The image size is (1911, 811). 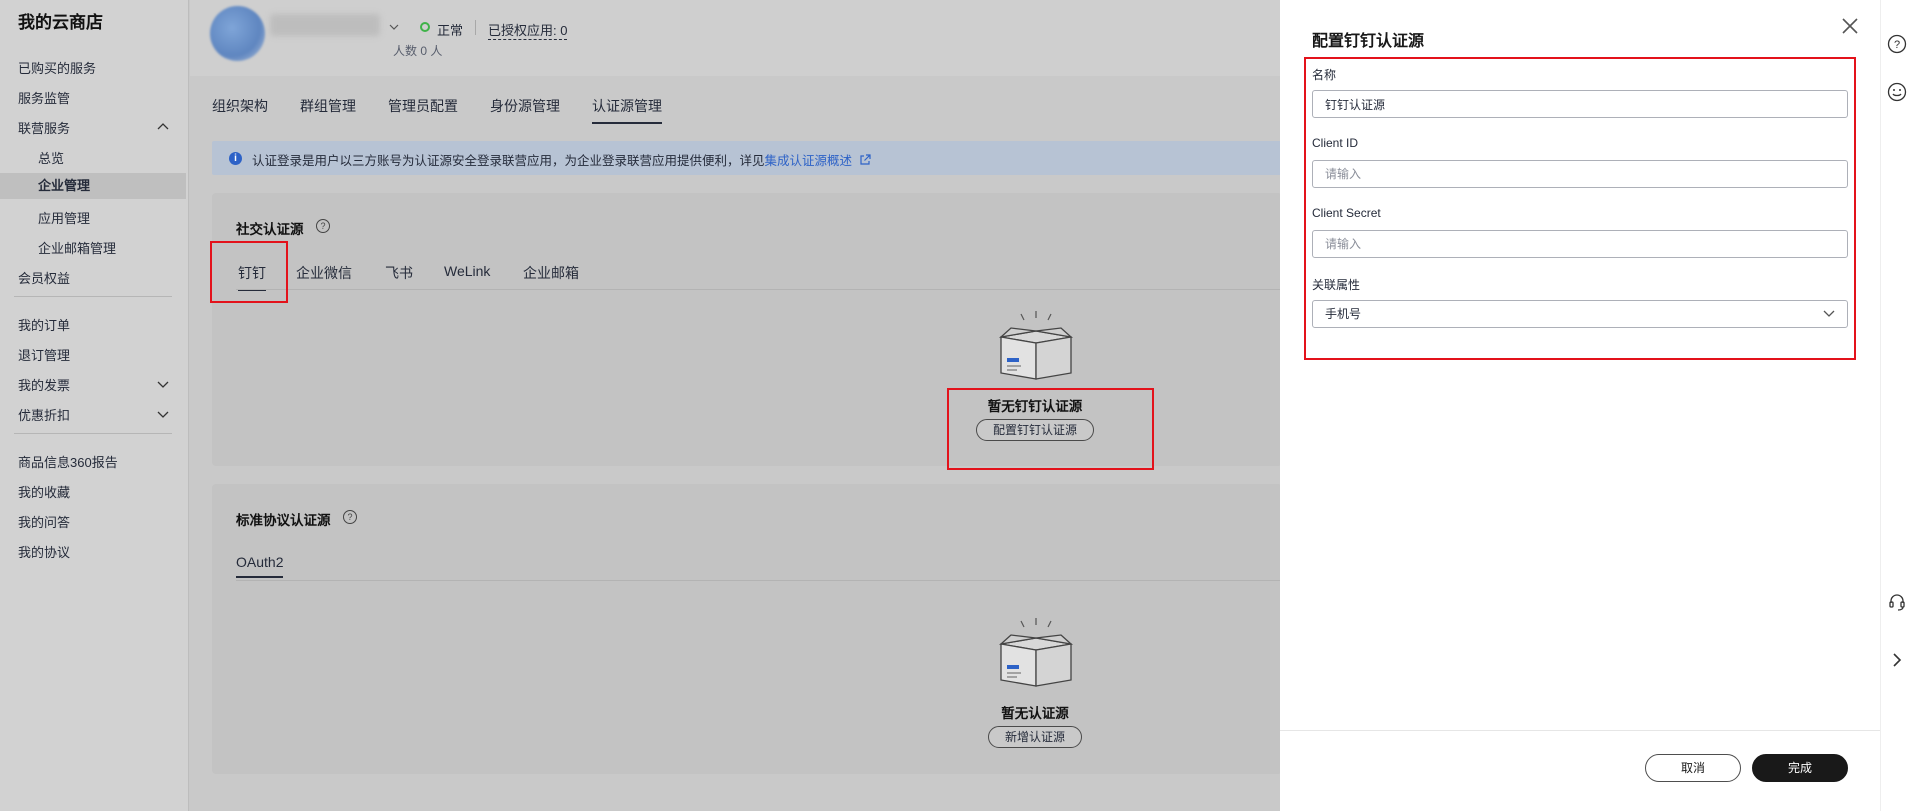 I want to click on attr-label: 关联属性, so click(x=1336, y=285).